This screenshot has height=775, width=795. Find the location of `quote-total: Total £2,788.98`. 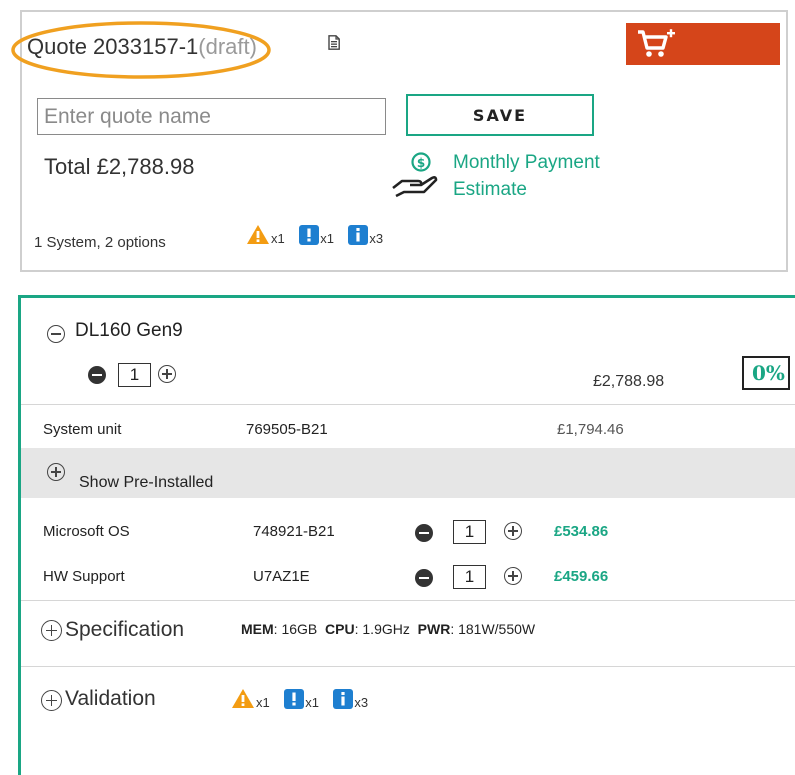

quote-total: Total £2,788.98 is located at coordinates (119, 166).